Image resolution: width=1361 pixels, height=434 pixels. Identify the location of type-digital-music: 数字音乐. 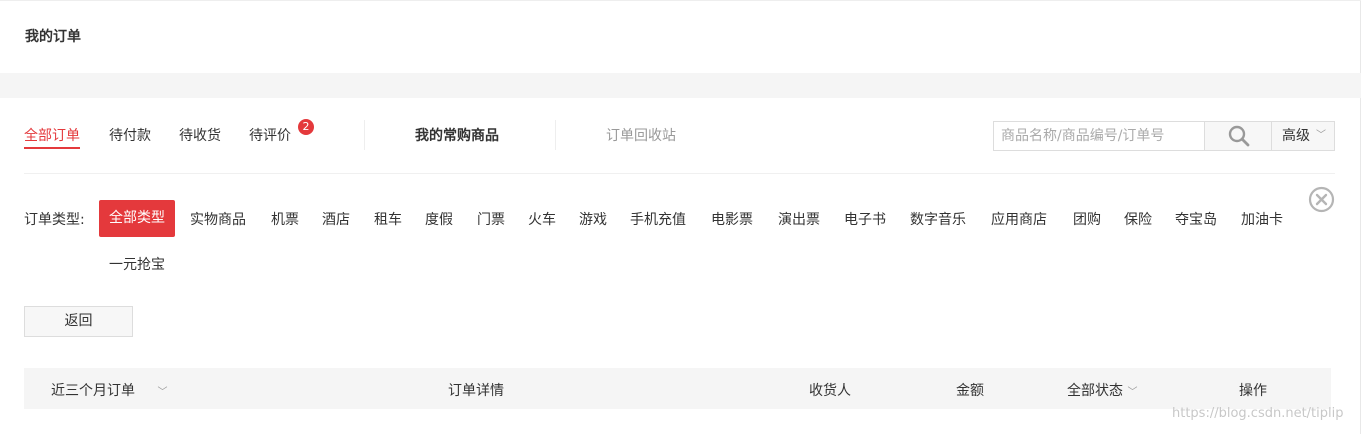
(938, 219).